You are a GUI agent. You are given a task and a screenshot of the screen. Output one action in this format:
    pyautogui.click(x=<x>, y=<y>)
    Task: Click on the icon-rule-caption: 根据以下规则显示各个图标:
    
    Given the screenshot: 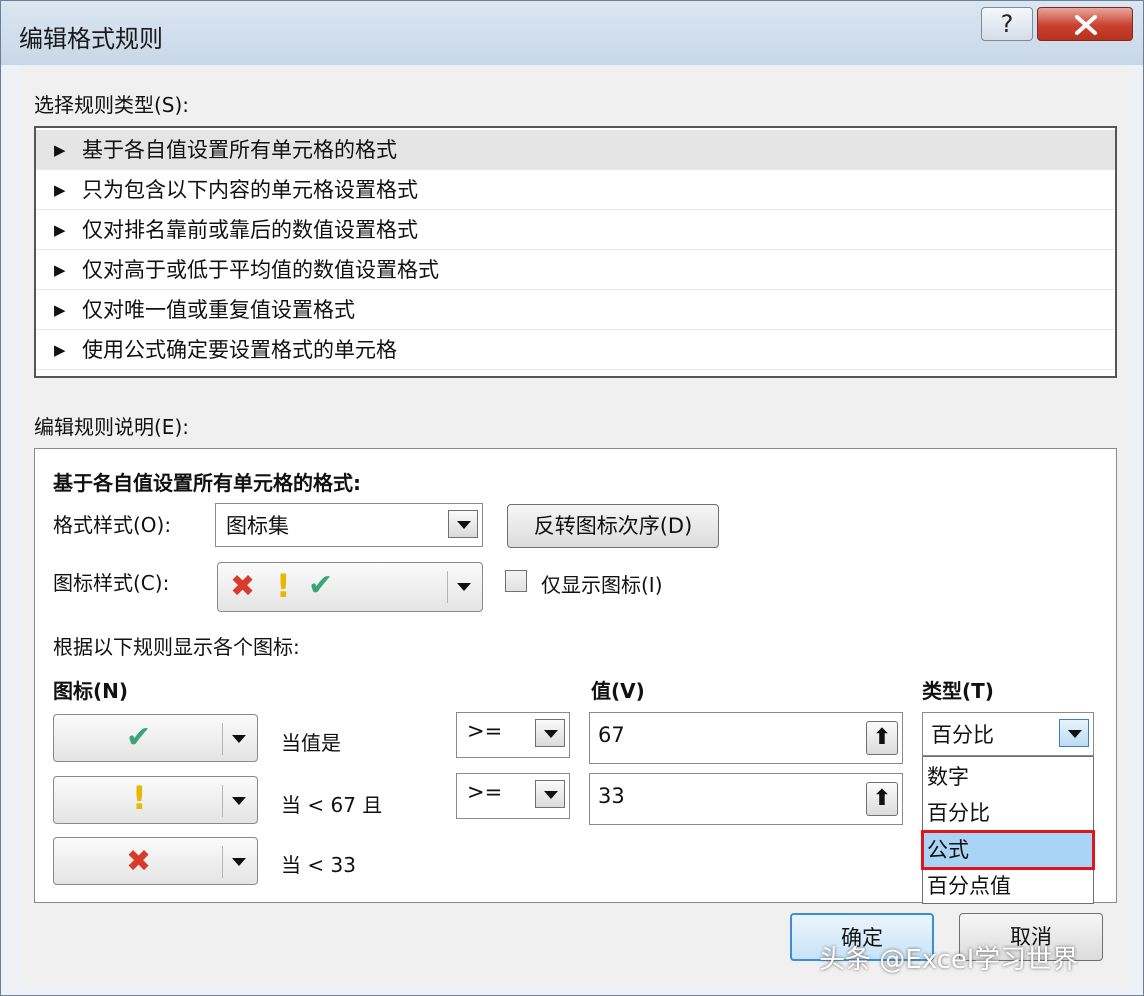 What is the action you would take?
    pyautogui.click(x=176, y=647)
    